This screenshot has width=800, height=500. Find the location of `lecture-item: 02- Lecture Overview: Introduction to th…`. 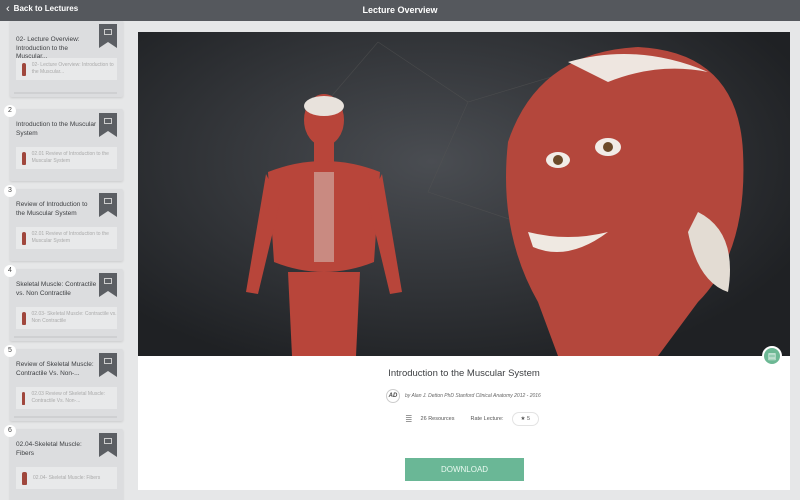

lecture-item: 02- Lecture Overview: Introduction to th… is located at coordinates (65, 59).